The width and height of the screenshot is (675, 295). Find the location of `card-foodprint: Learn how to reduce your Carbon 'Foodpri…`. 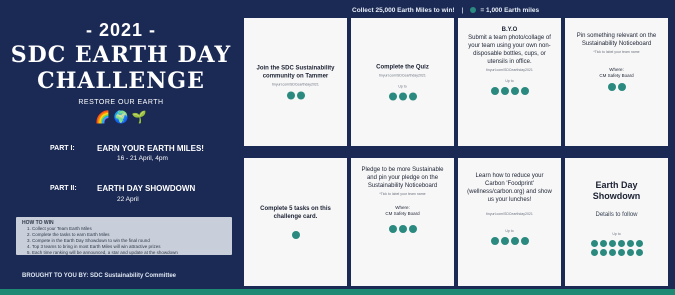

card-foodprint: Learn how to reduce your Carbon 'Foodpri… is located at coordinates (509, 222).